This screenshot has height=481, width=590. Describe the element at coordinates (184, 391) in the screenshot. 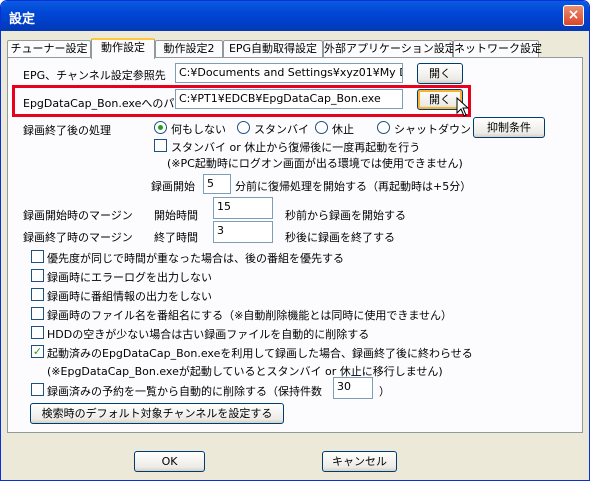

I see `auto-delete-label: 録画済みの予約を一覧から自動的に削除する（保持件数` at that location.